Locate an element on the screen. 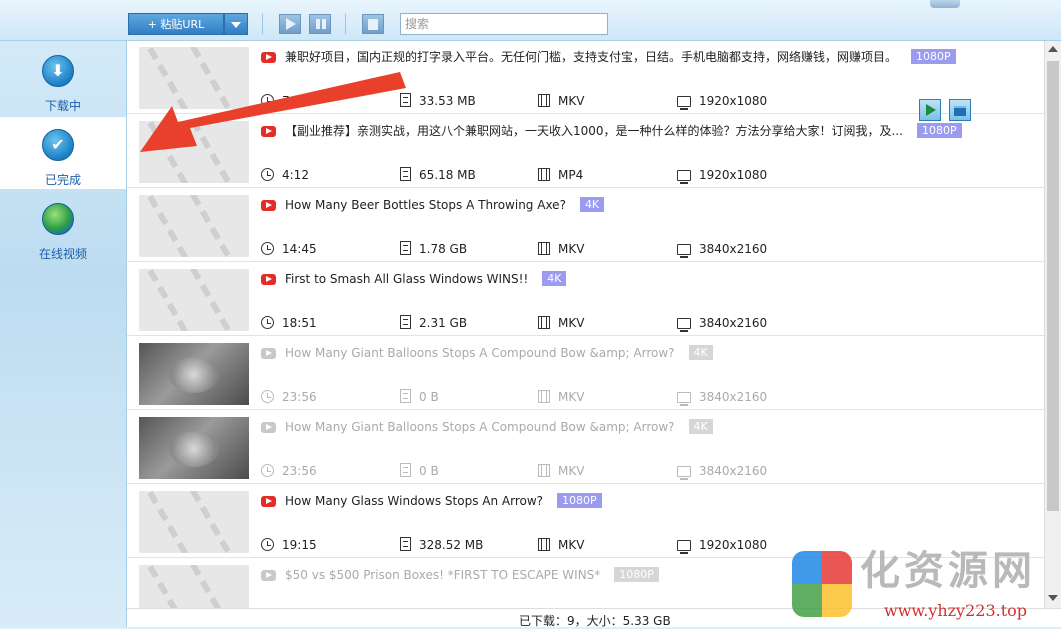  video-duration: 18:51 is located at coordinates (289, 323).